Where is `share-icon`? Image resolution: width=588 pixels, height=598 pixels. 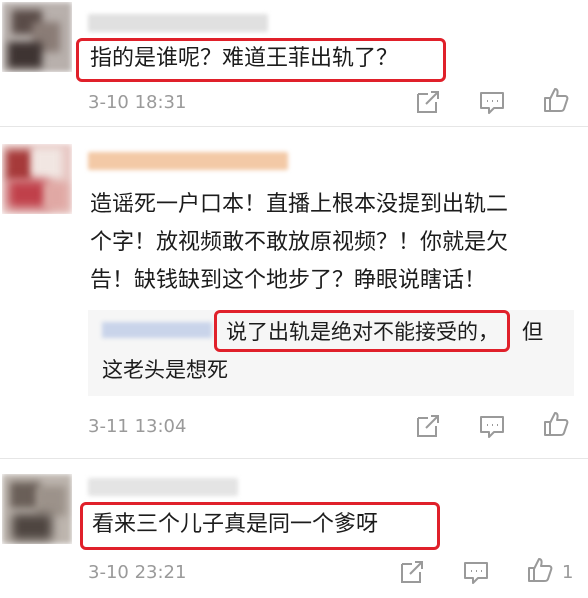
share-icon is located at coordinates (412, 572).